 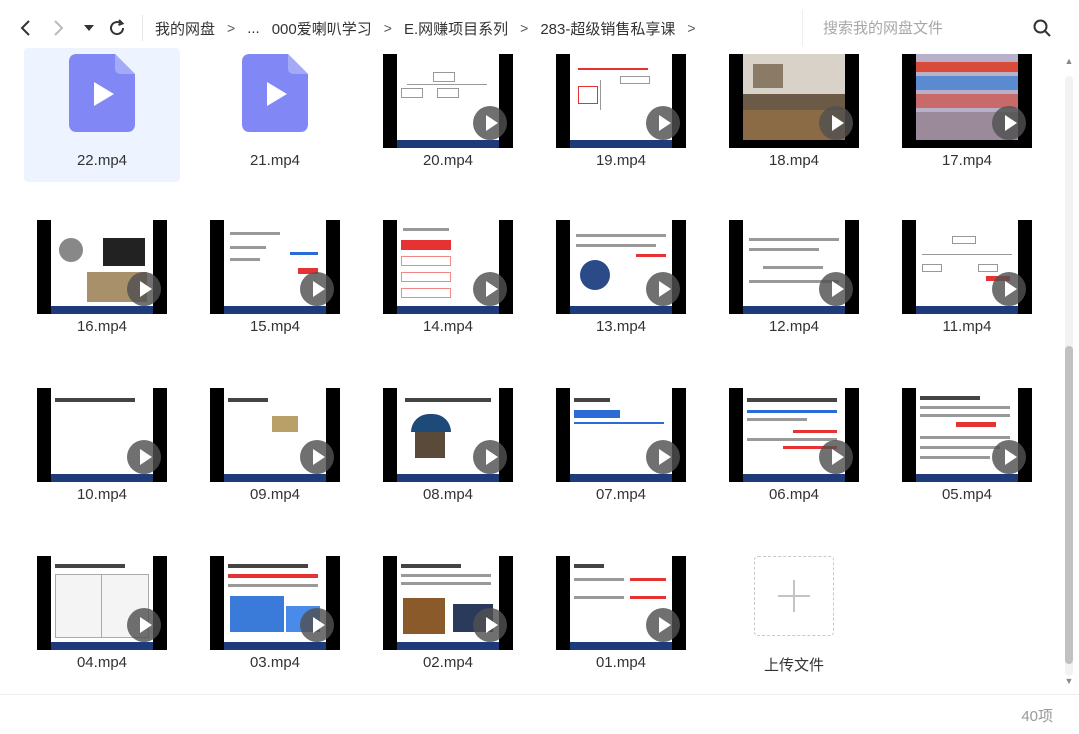 I want to click on file-item: 17.mp4, so click(x=967, y=115).